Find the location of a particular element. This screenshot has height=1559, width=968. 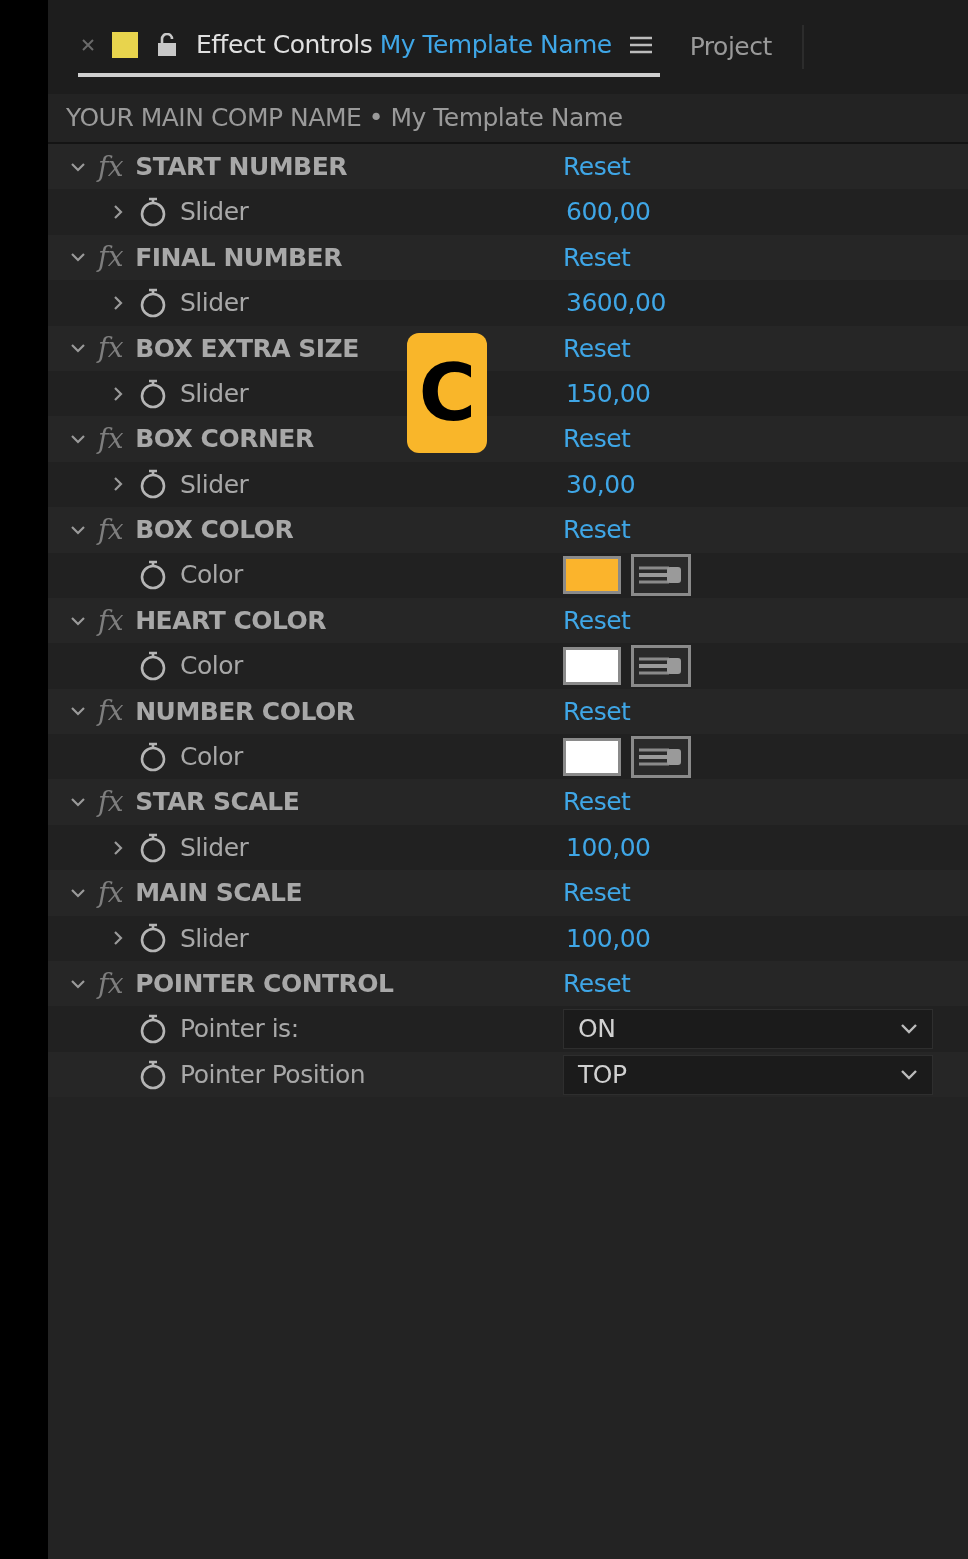

comp-path: YOUR MAIN COMP NAME • My Template Name is located at coordinates (344, 118).